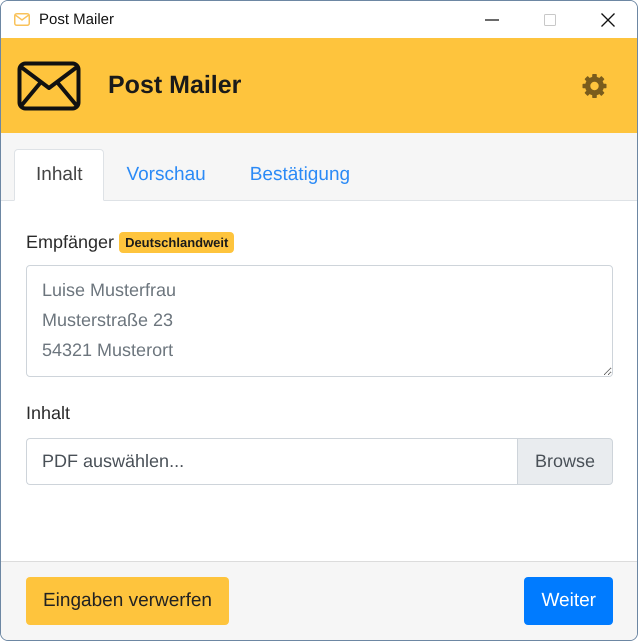 The image size is (638, 641). What do you see at coordinates (22, 19) in the screenshot?
I see `app-envelope-icon` at bounding box center [22, 19].